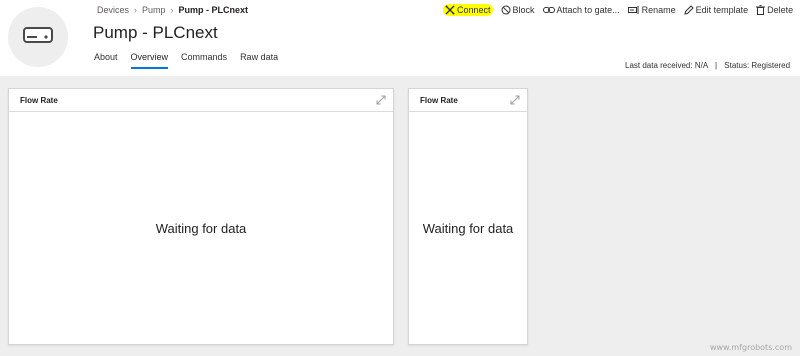  I want to click on tab-about: About, so click(106, 60).